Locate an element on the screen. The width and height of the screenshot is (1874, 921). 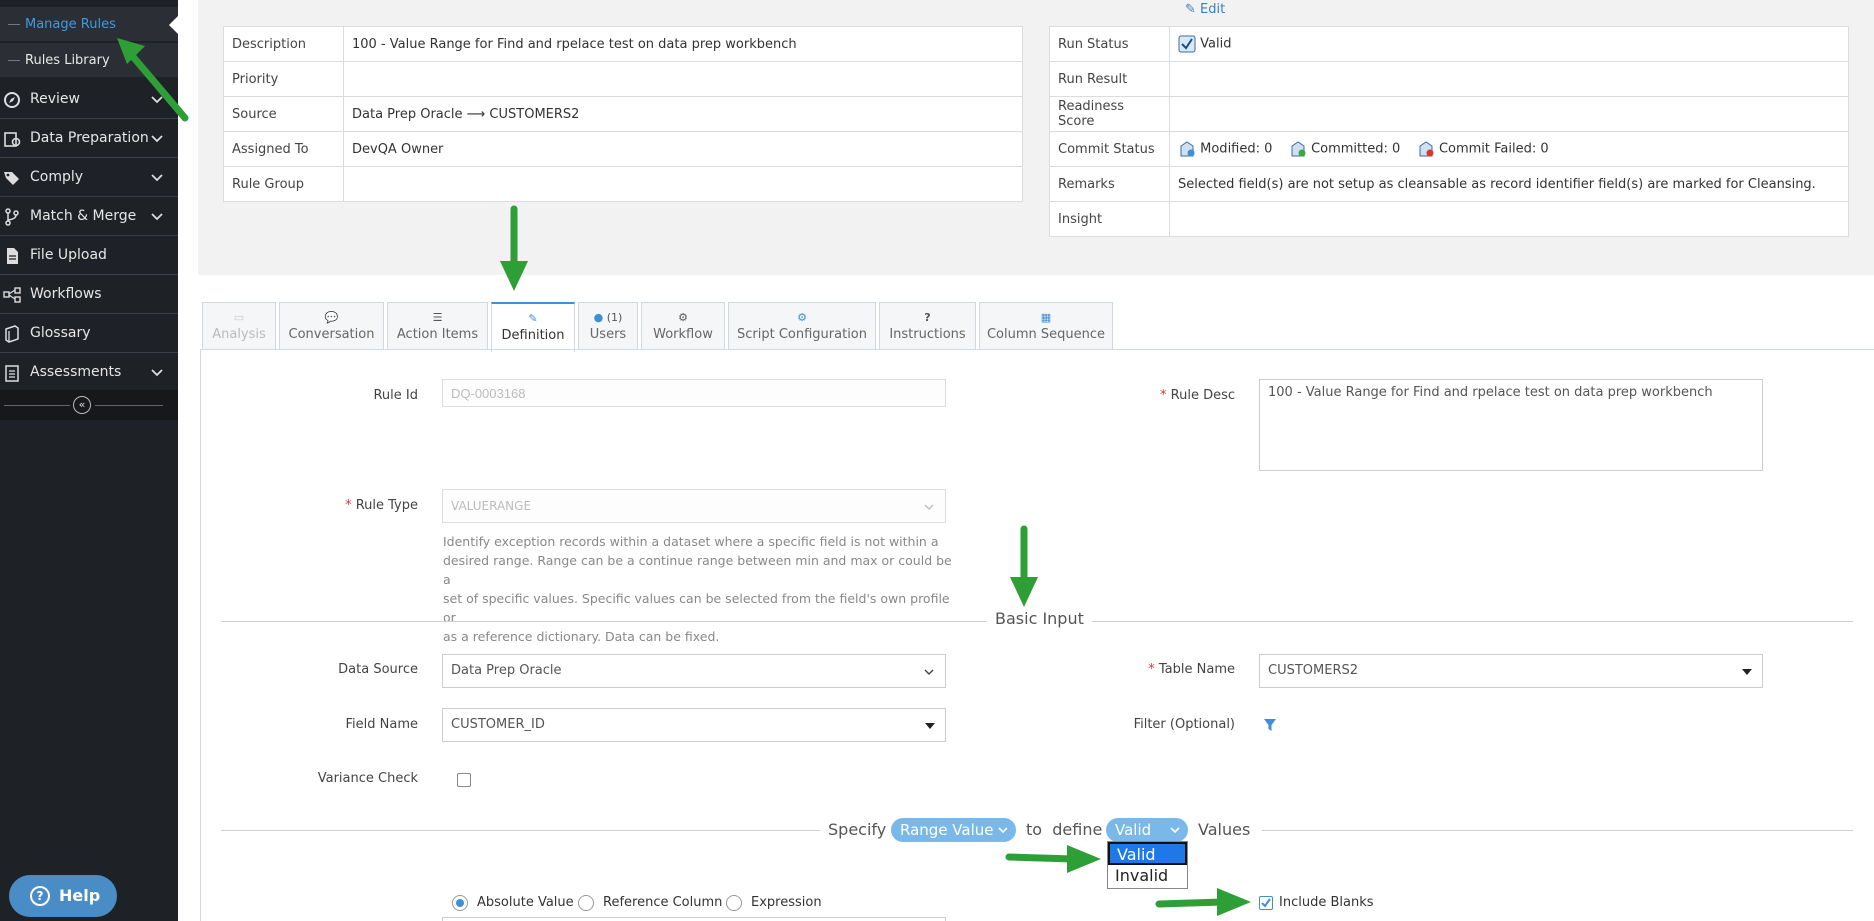
data-source-label: Data Source is located at coordinates (378, 669).